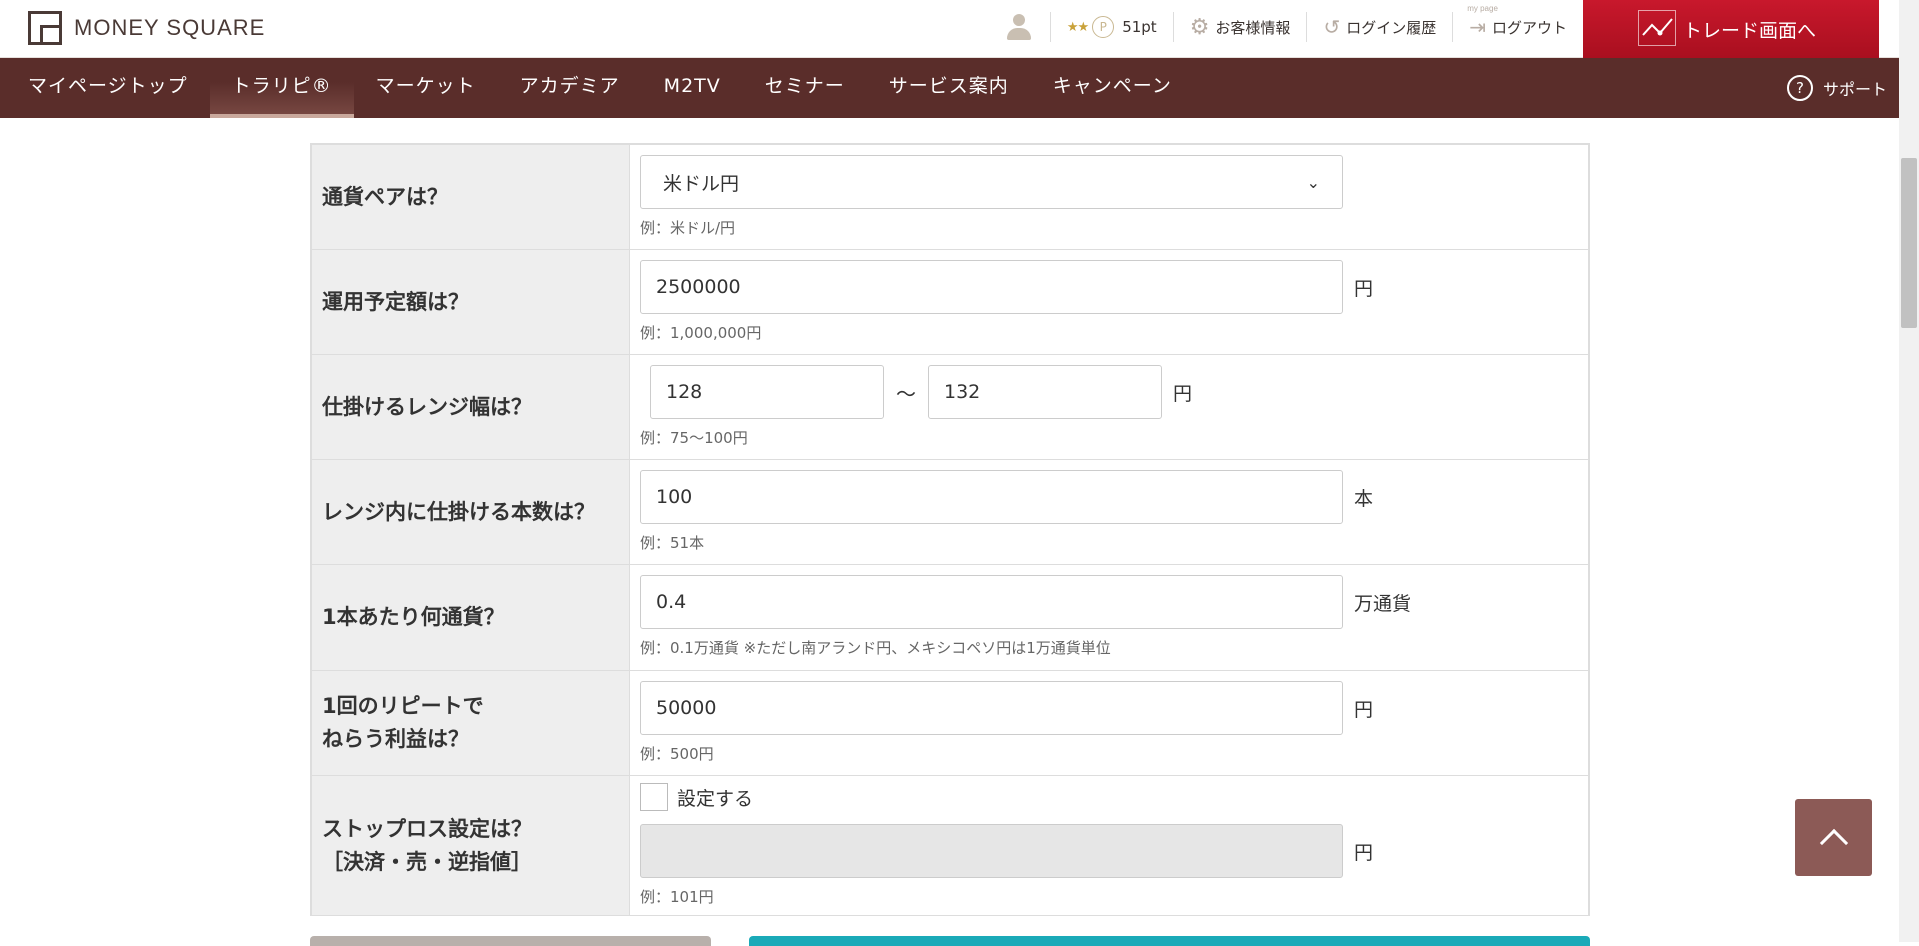 The height and width of the screenshot is (946, 1919). I want to click on budget-unit: 円, so click(1364, 288).